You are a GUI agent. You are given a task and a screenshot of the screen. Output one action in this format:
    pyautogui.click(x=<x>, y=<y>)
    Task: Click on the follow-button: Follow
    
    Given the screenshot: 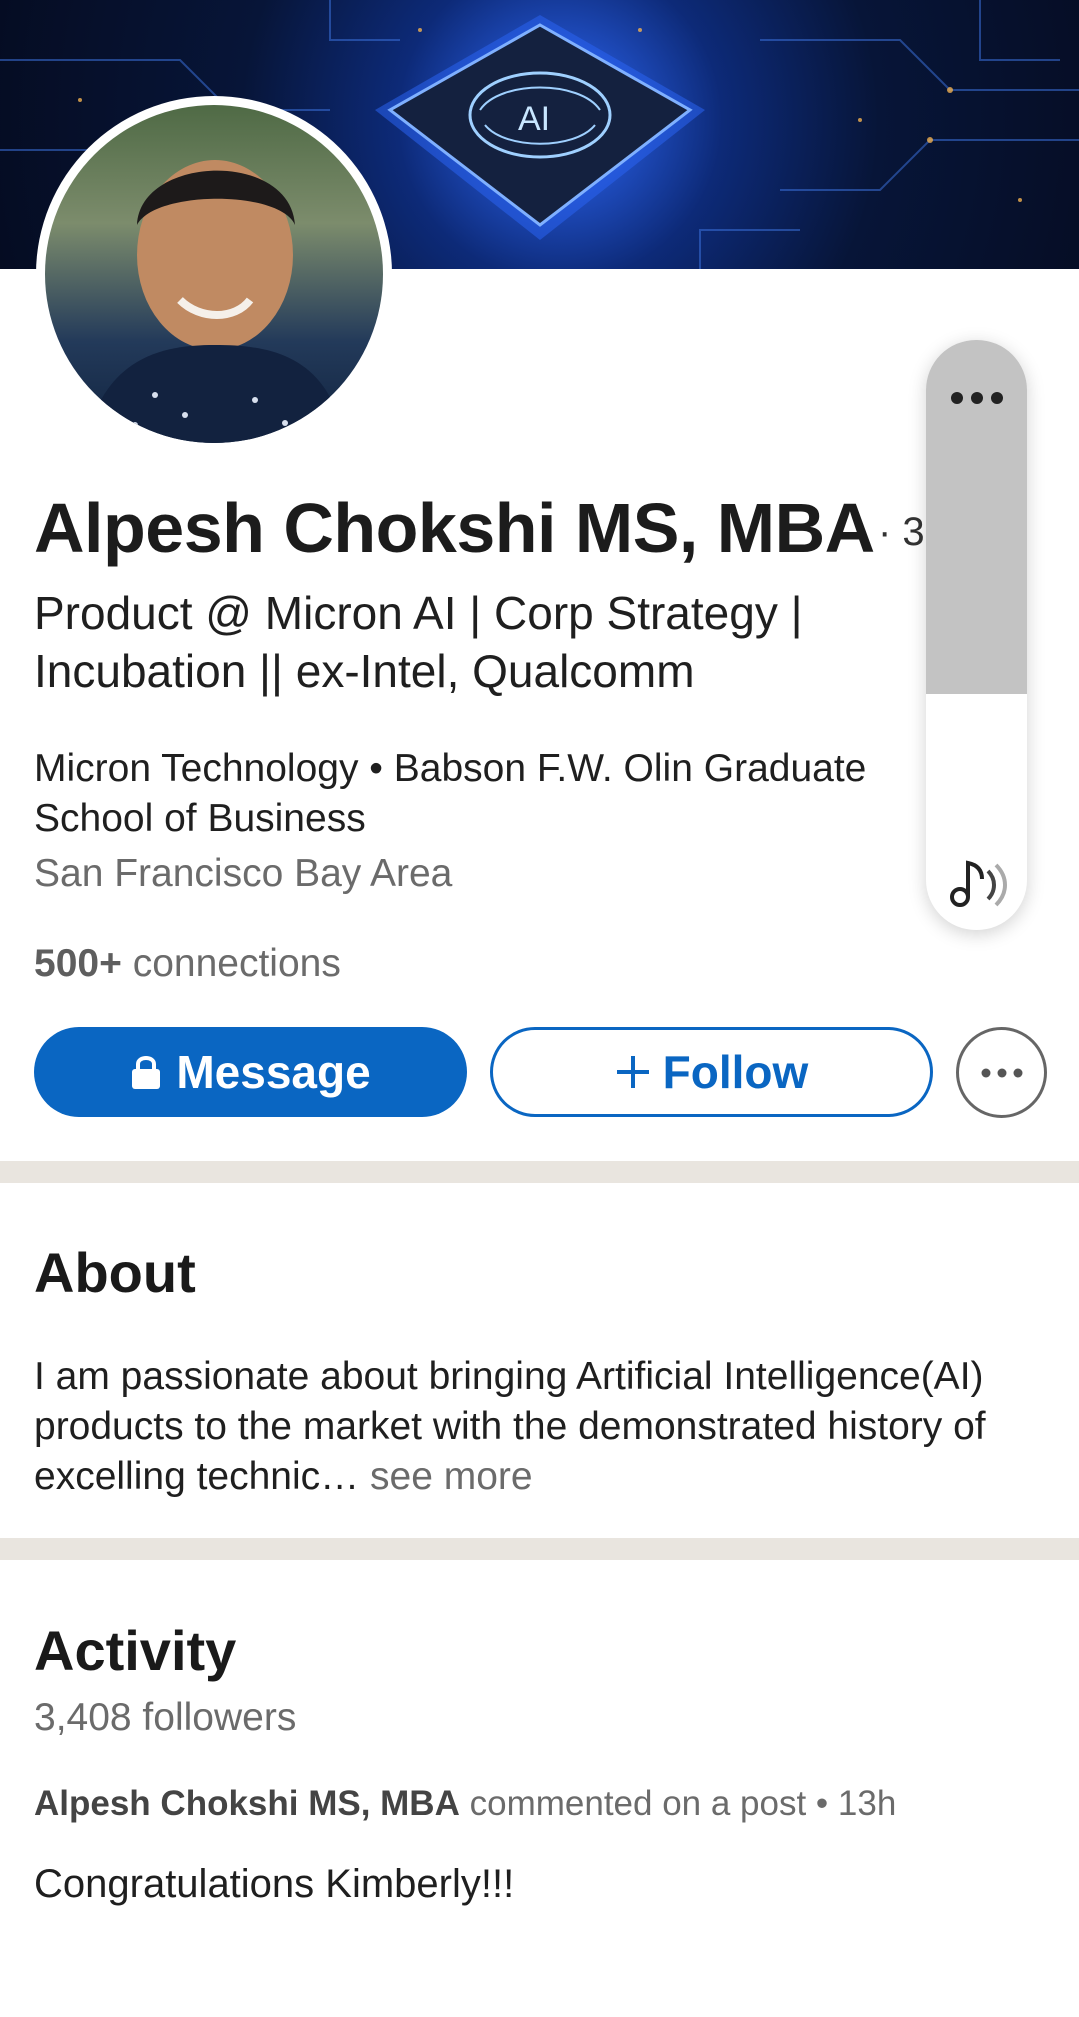 What is the action you would take?
    pyautogui.click(x=711, y=1072)
    